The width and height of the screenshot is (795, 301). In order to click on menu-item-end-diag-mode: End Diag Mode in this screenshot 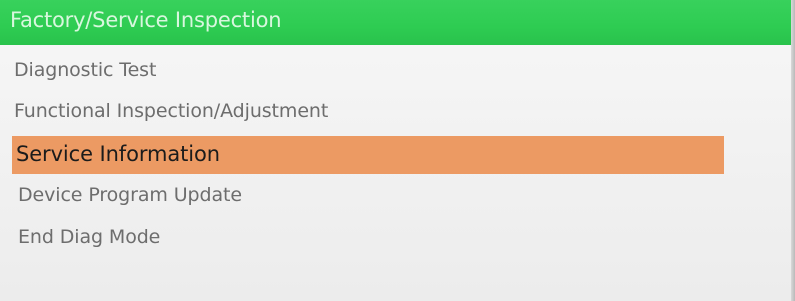, I will do `click(372, 237)`.